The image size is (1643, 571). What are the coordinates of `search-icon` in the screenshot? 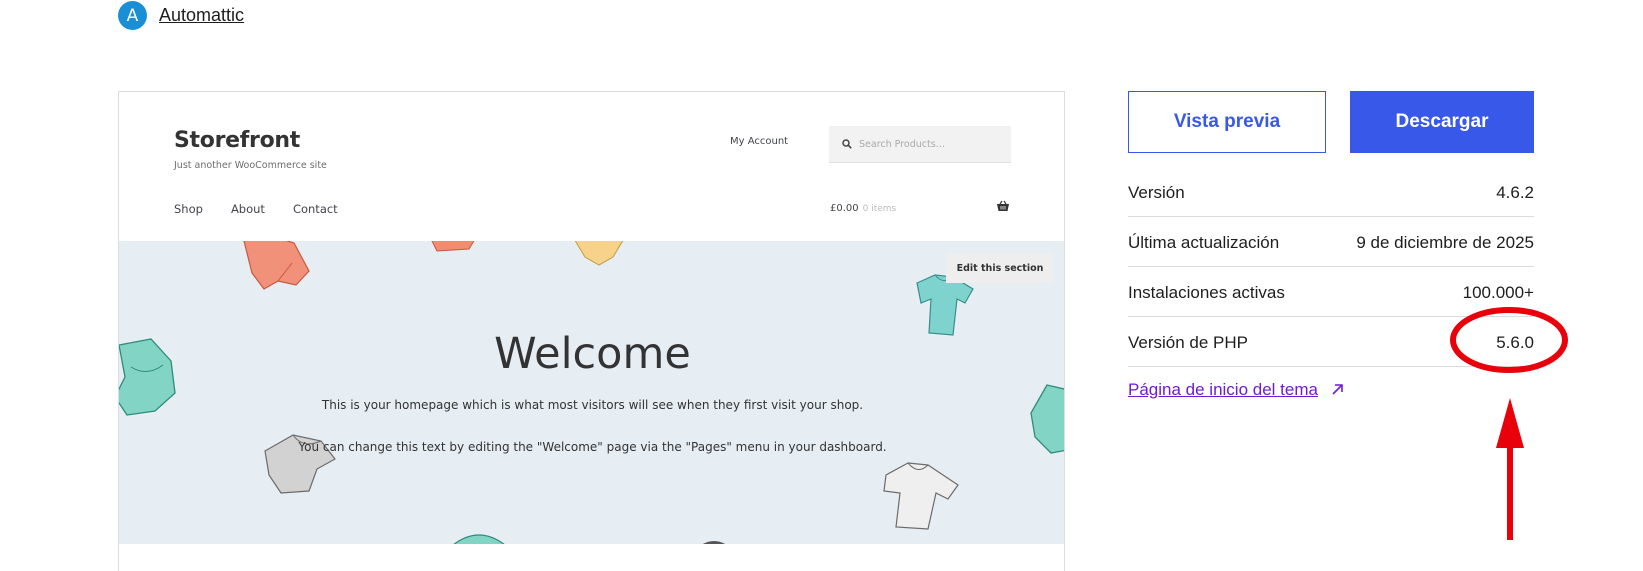 It's located at (847, 144).